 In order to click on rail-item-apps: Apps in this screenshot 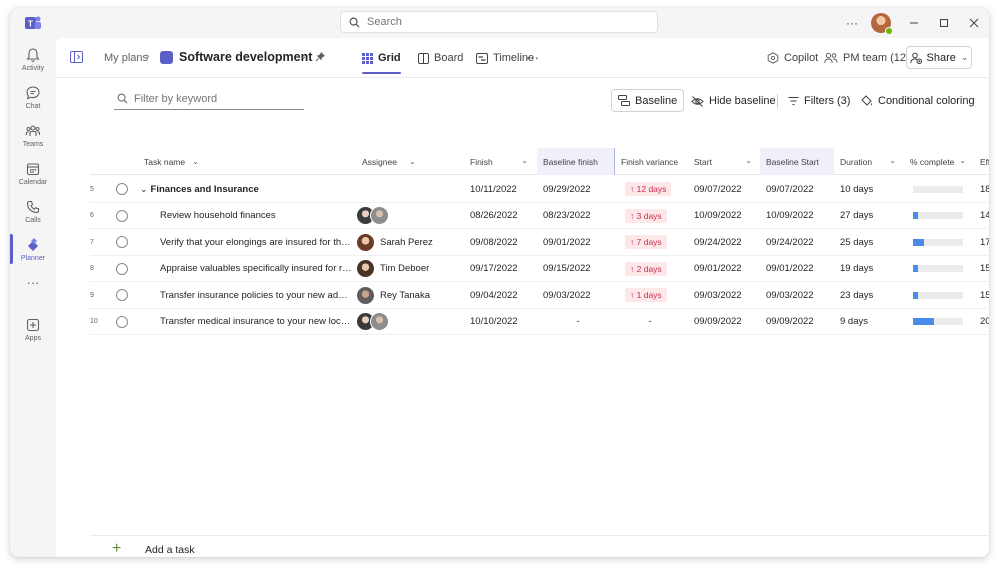, I will do `click(33, 329)`.